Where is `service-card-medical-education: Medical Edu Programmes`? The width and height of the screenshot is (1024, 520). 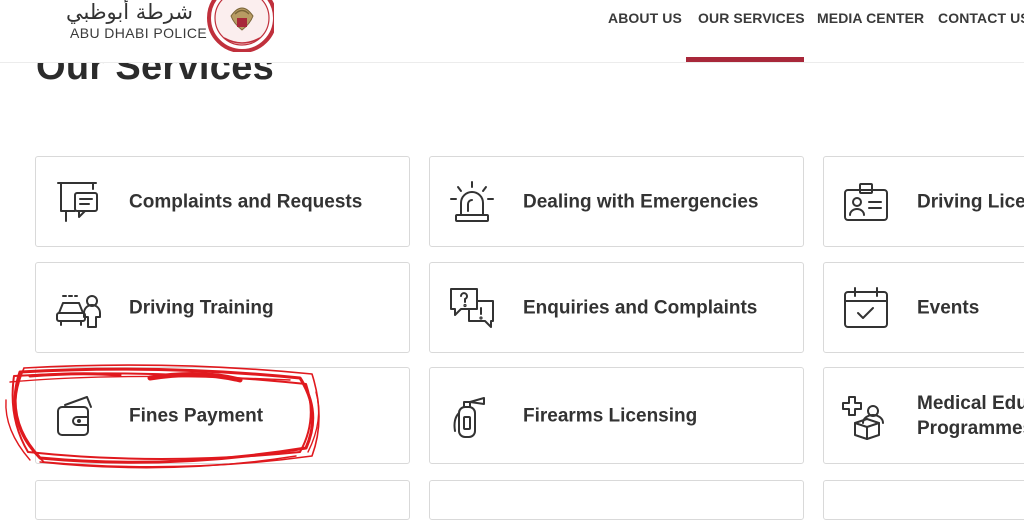 service-card-medical-education: Medical Edu Programmes is located at coordinates (923, 415).